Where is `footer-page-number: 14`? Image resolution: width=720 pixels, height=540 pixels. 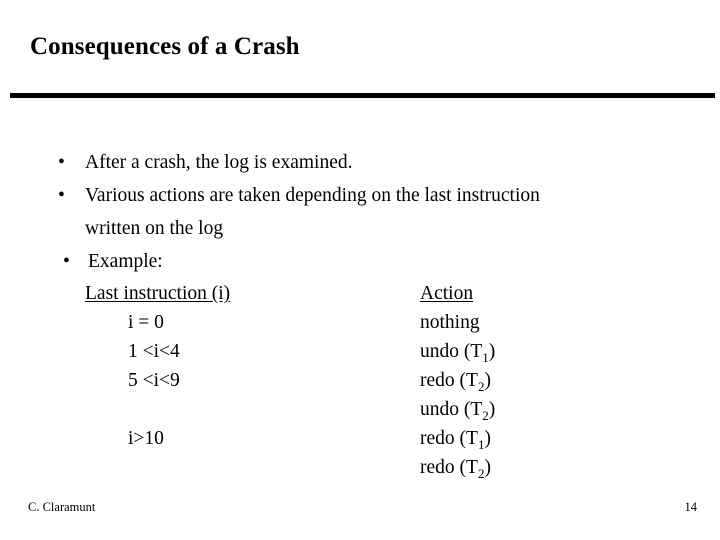
footer-page-number: 14 is located at coordinates (691, 506).